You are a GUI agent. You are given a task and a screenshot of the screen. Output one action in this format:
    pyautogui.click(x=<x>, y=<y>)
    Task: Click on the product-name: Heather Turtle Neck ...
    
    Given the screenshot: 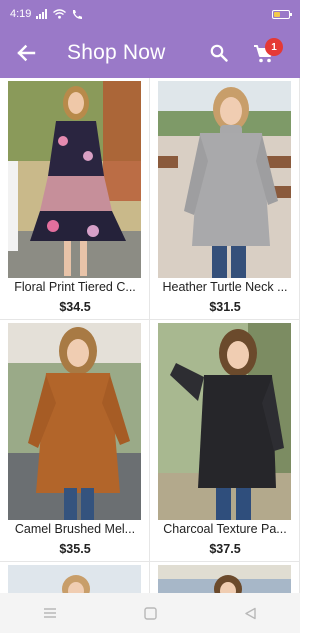 What is the action you would take?
    pyautogui.click(x=225, y=287)
    